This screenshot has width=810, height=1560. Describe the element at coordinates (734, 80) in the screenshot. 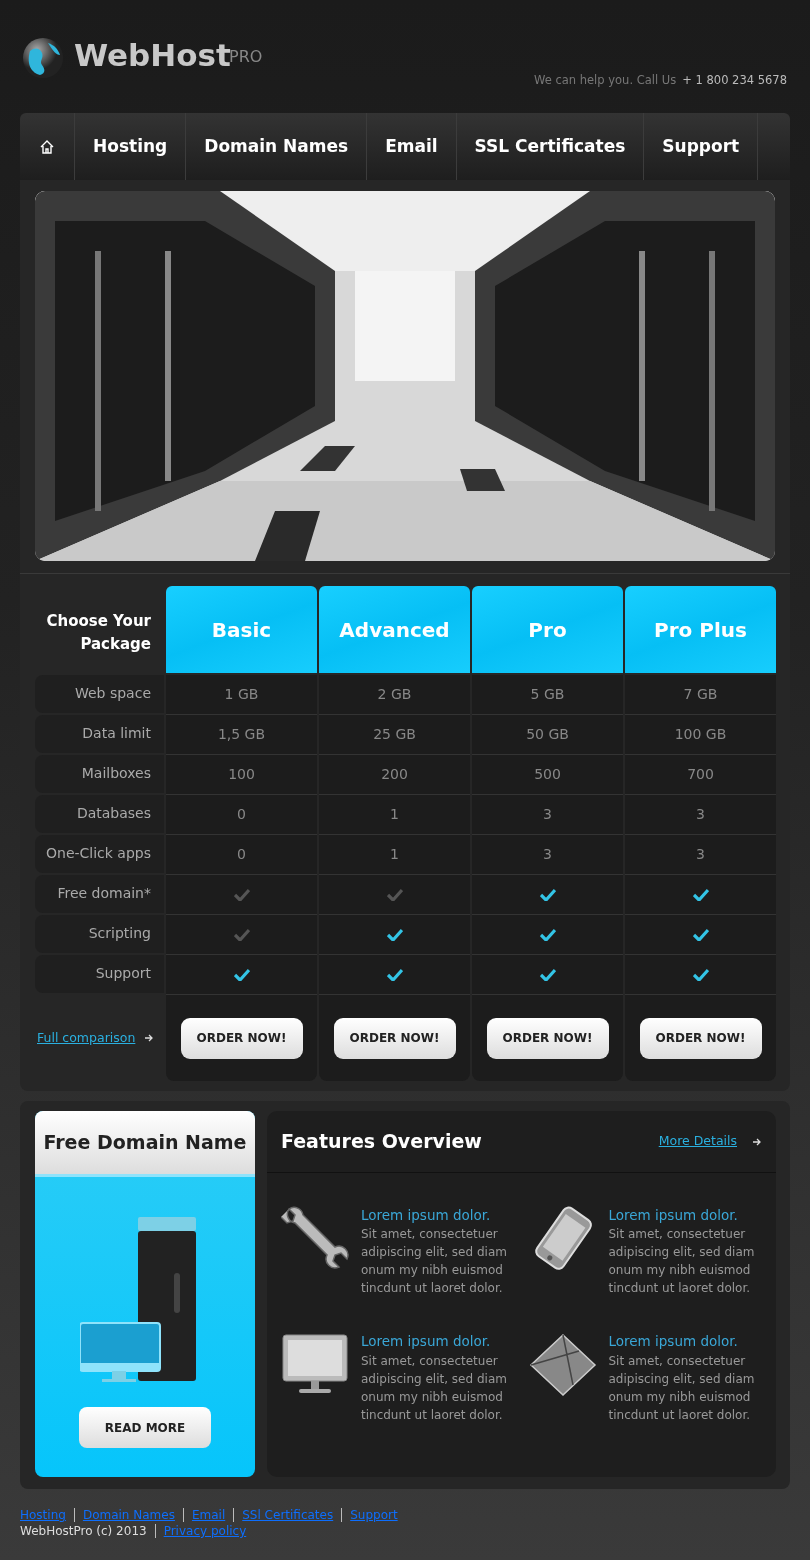

I see `phone-number: + 1 800 234 5678` at that location.